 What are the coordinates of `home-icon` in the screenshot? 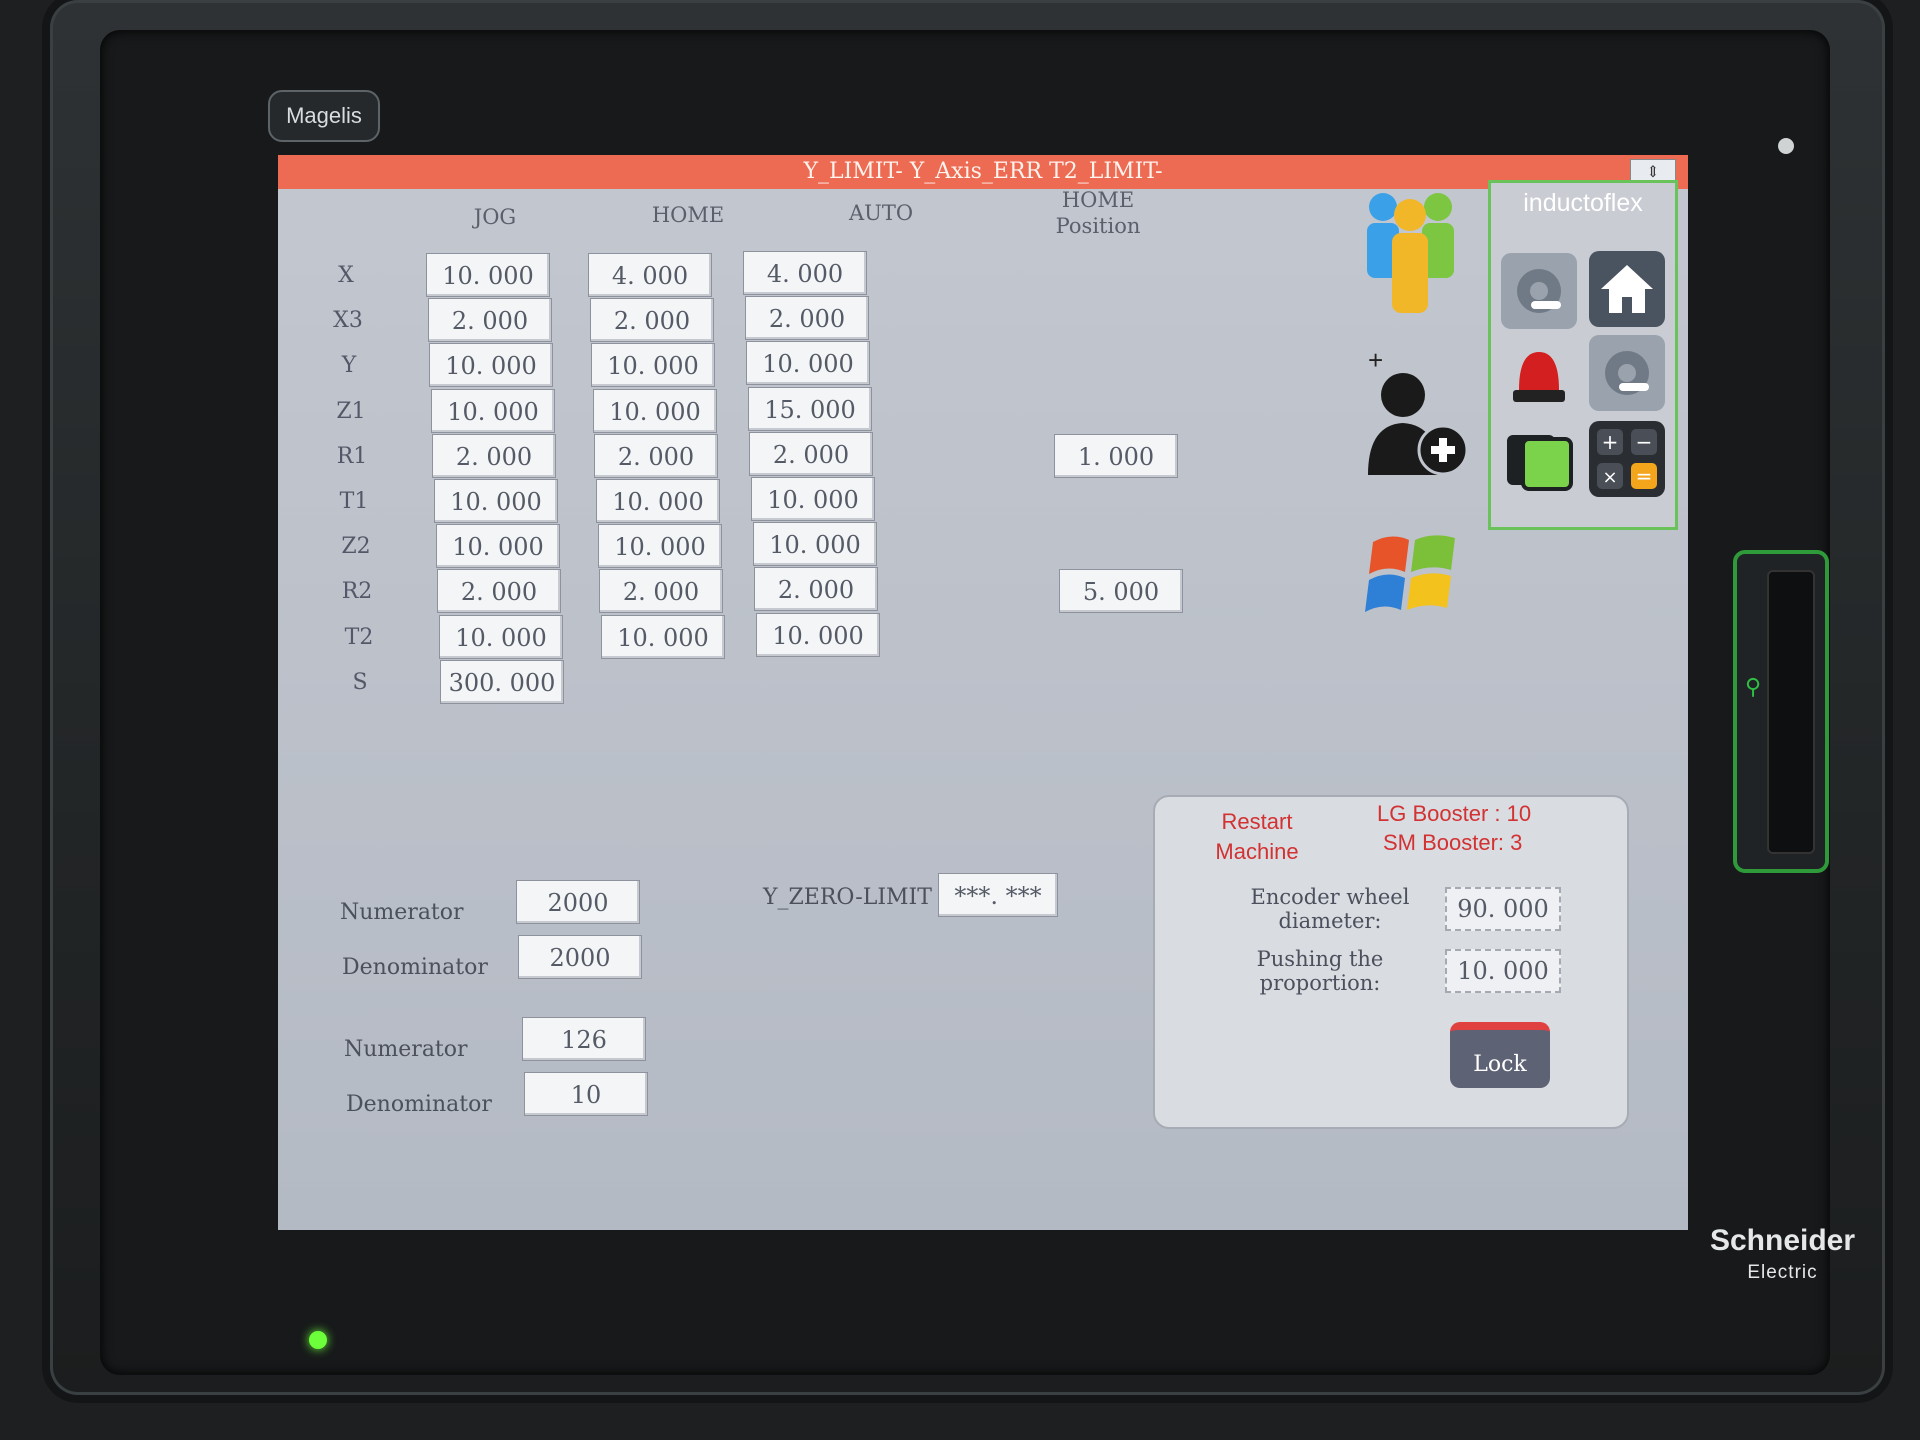 It's located at (1627, 289).